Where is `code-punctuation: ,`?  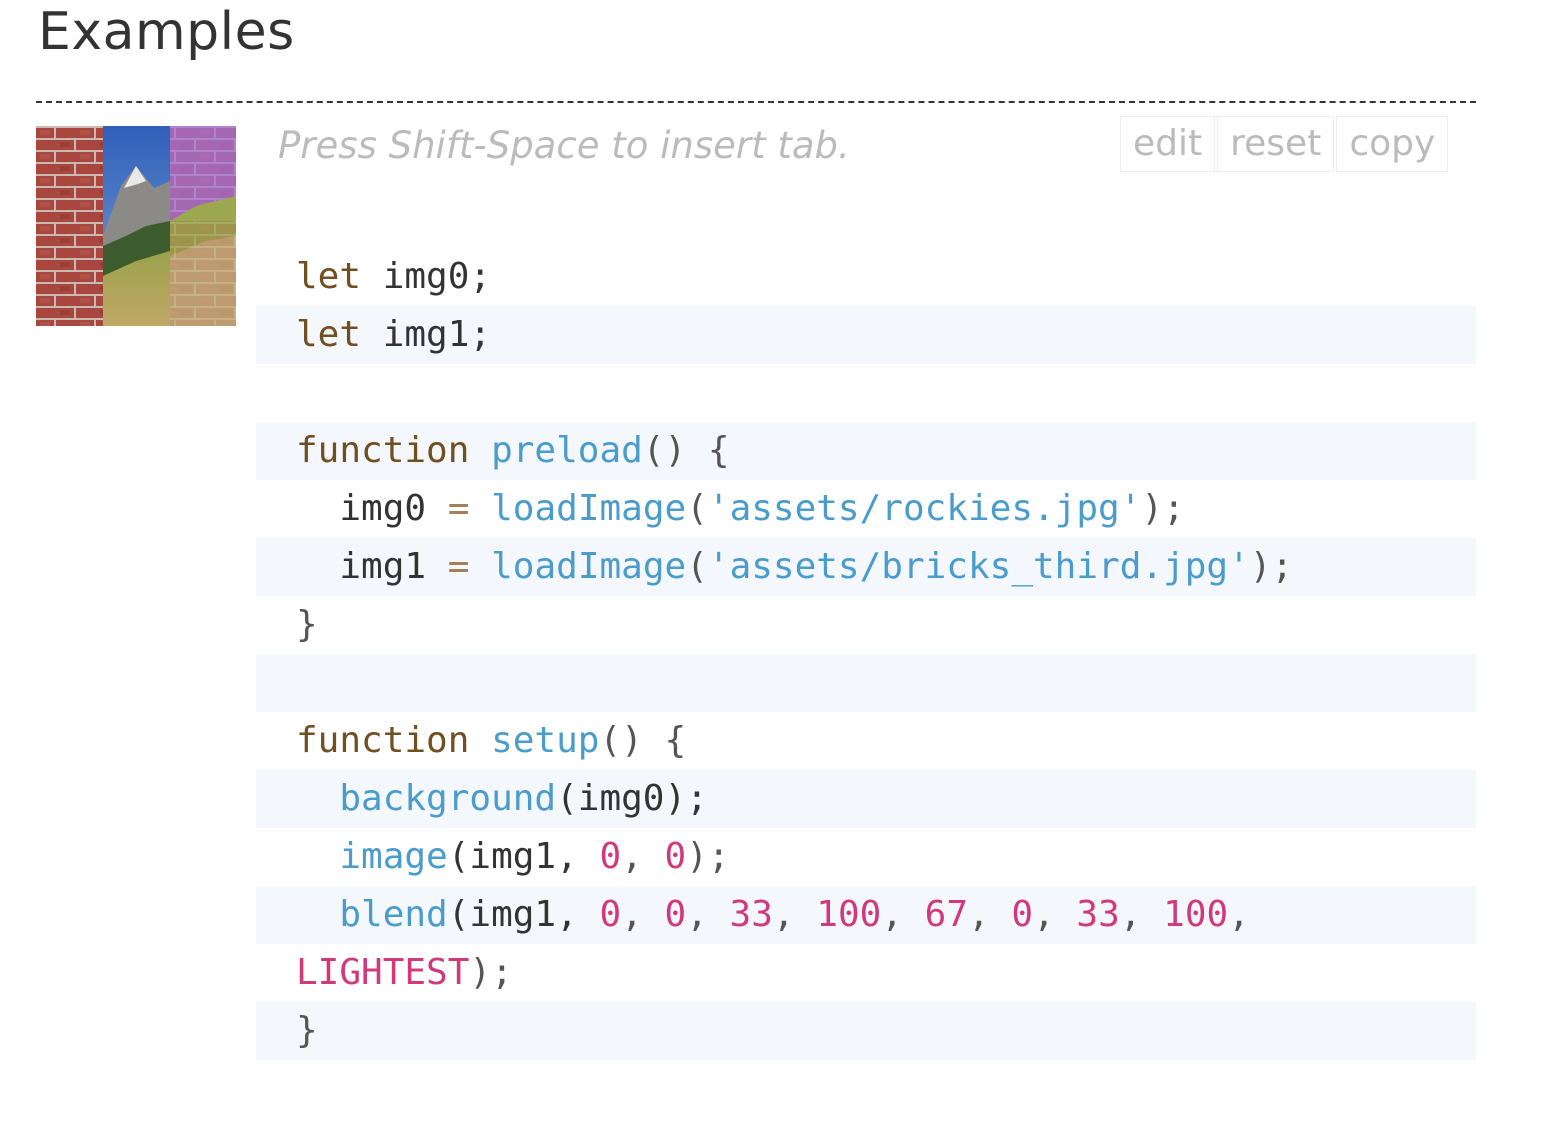
code-punctuation: , is located at coordinates (643, 856).